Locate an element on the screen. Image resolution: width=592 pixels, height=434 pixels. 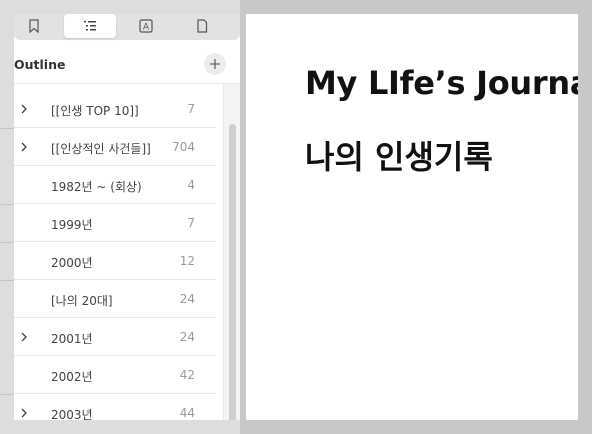
tab-text-boxes: A is located at coordinates (146, 26).